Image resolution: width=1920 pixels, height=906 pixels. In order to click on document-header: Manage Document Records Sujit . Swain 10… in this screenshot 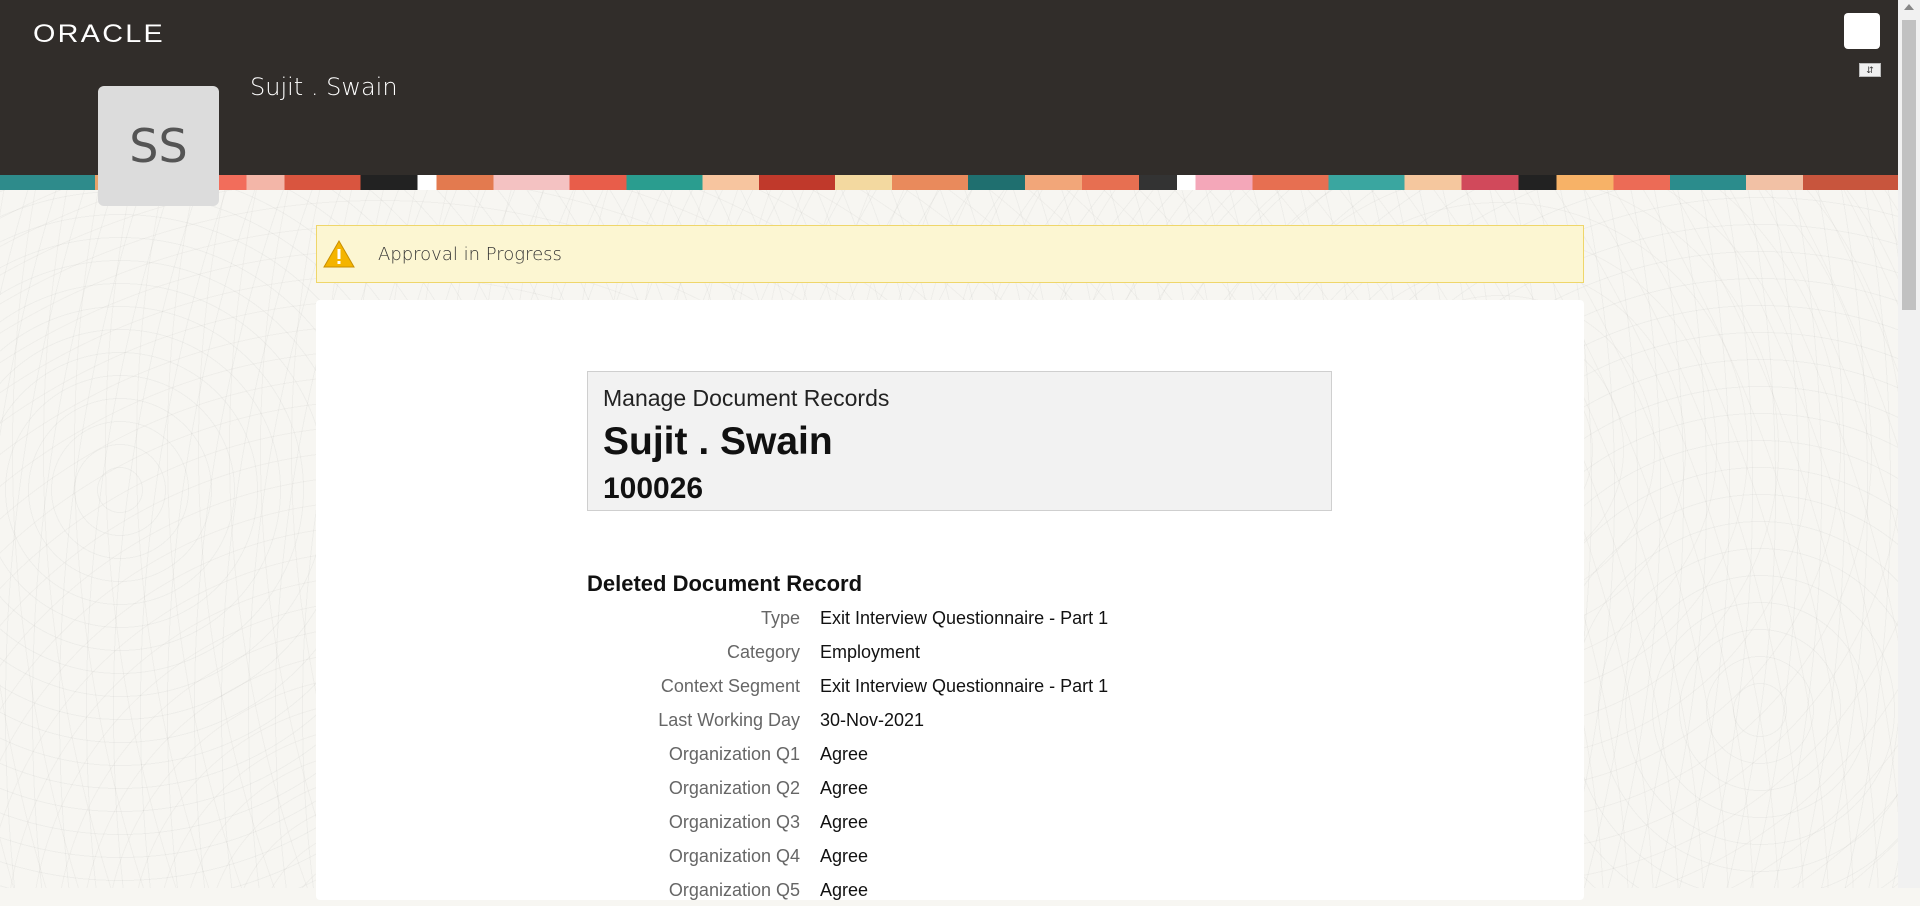, I will do `click(959, 441)`.